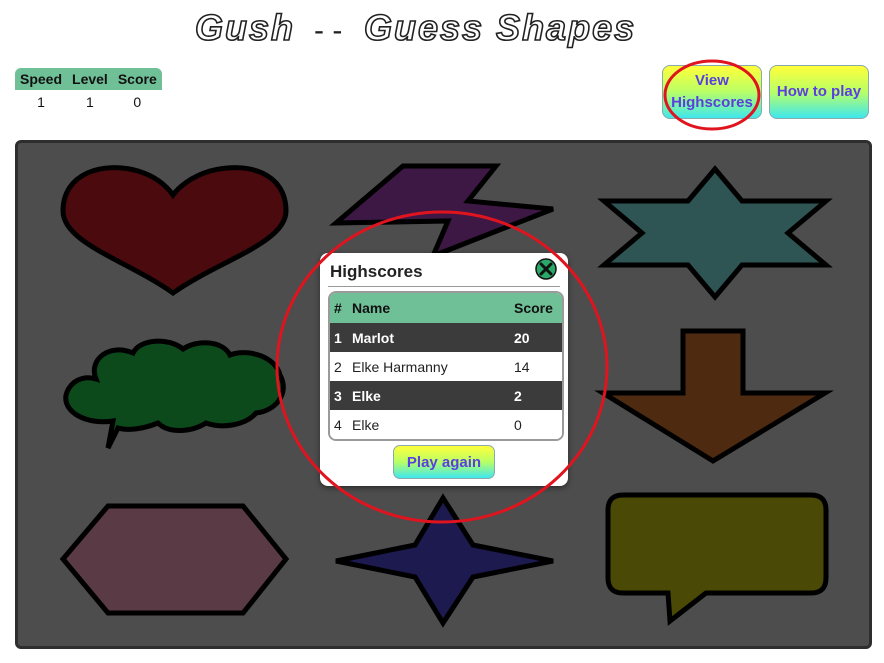 This screenshot has height=663, width=884. I want to click on close-icon, so click(546, 269).